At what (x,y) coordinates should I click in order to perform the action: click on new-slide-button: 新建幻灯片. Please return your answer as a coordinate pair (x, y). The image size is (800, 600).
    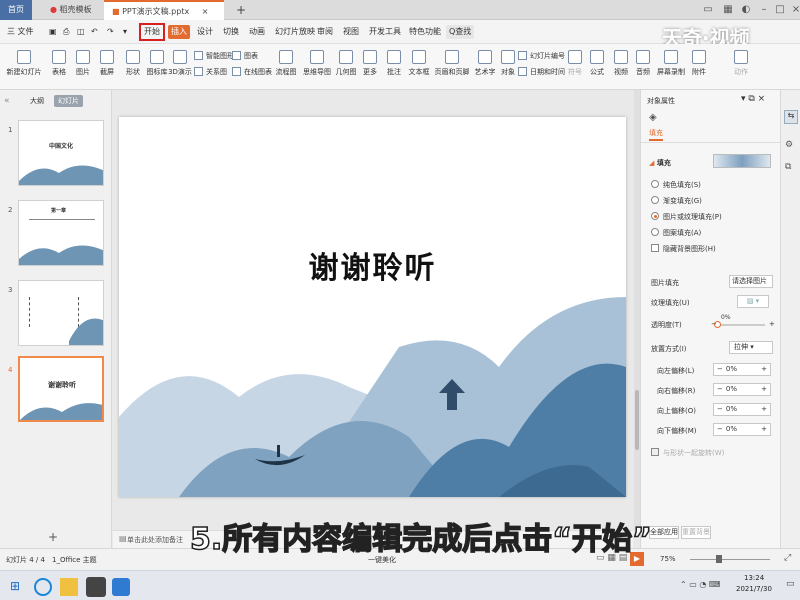
    Looking at the image, I should click on (24, 63).